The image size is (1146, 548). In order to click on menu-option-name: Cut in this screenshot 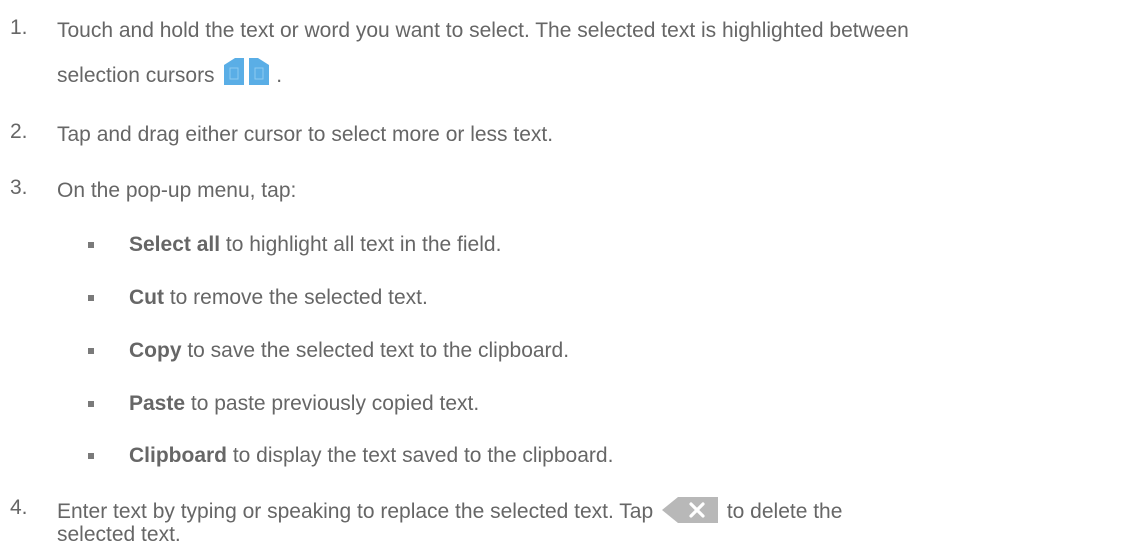, I will do `click(146, 297)`.